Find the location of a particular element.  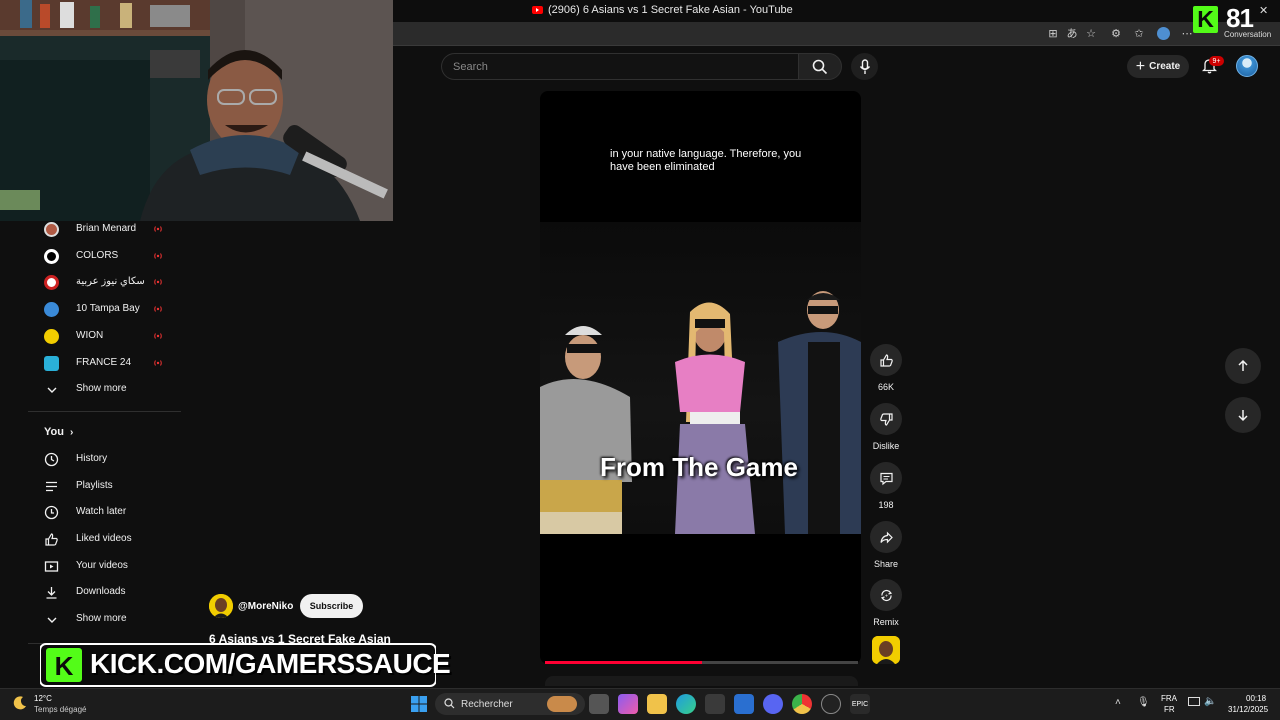

show-more-you: Show more is located at coordinates (100, 619).